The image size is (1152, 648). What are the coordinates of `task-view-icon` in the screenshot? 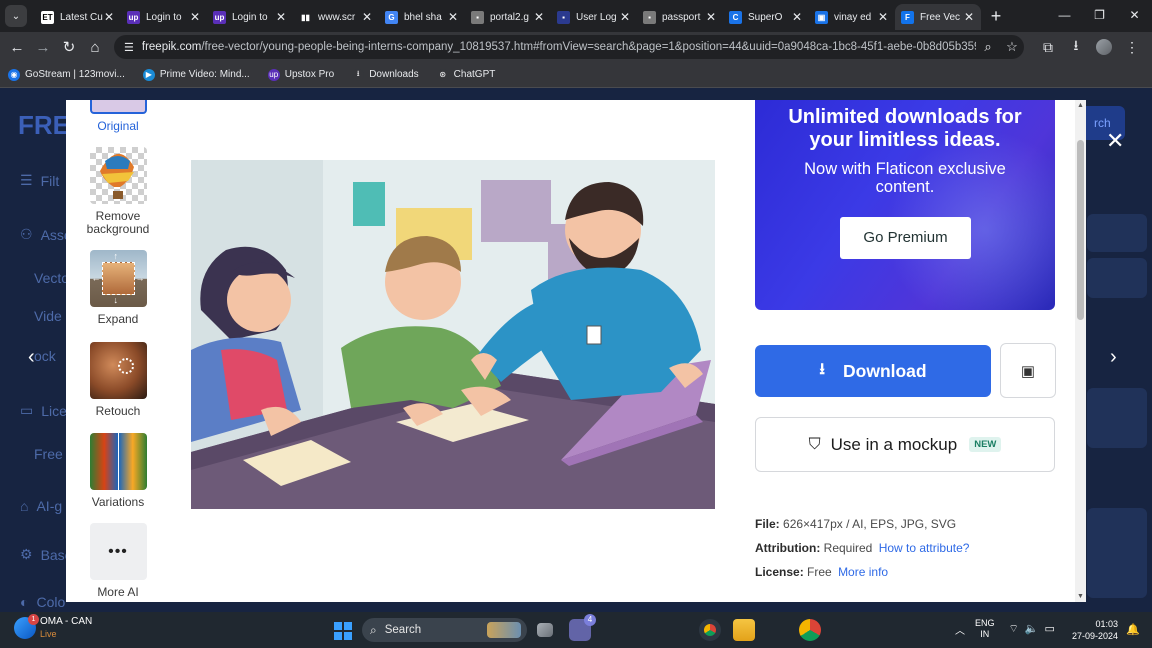 It's located at (545, 630).